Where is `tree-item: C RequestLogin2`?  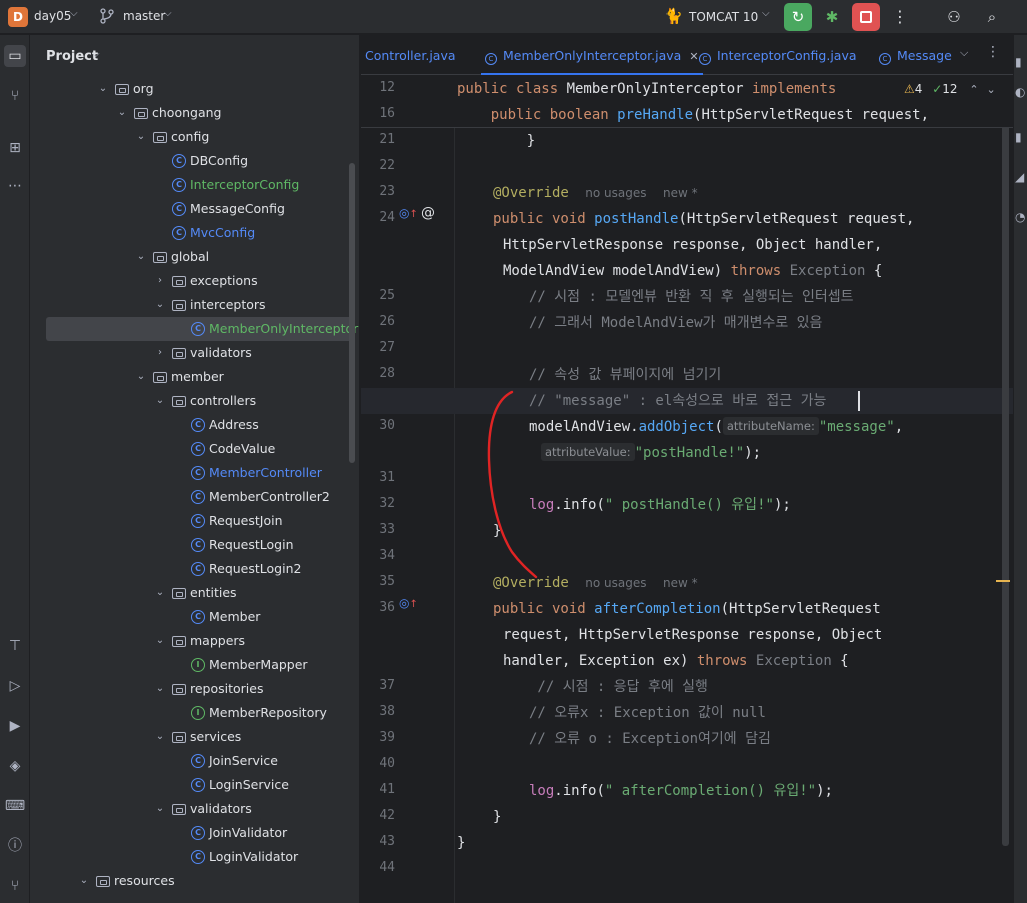 tree-item: C RequestLogin2 is located at coordinates (194, 569).